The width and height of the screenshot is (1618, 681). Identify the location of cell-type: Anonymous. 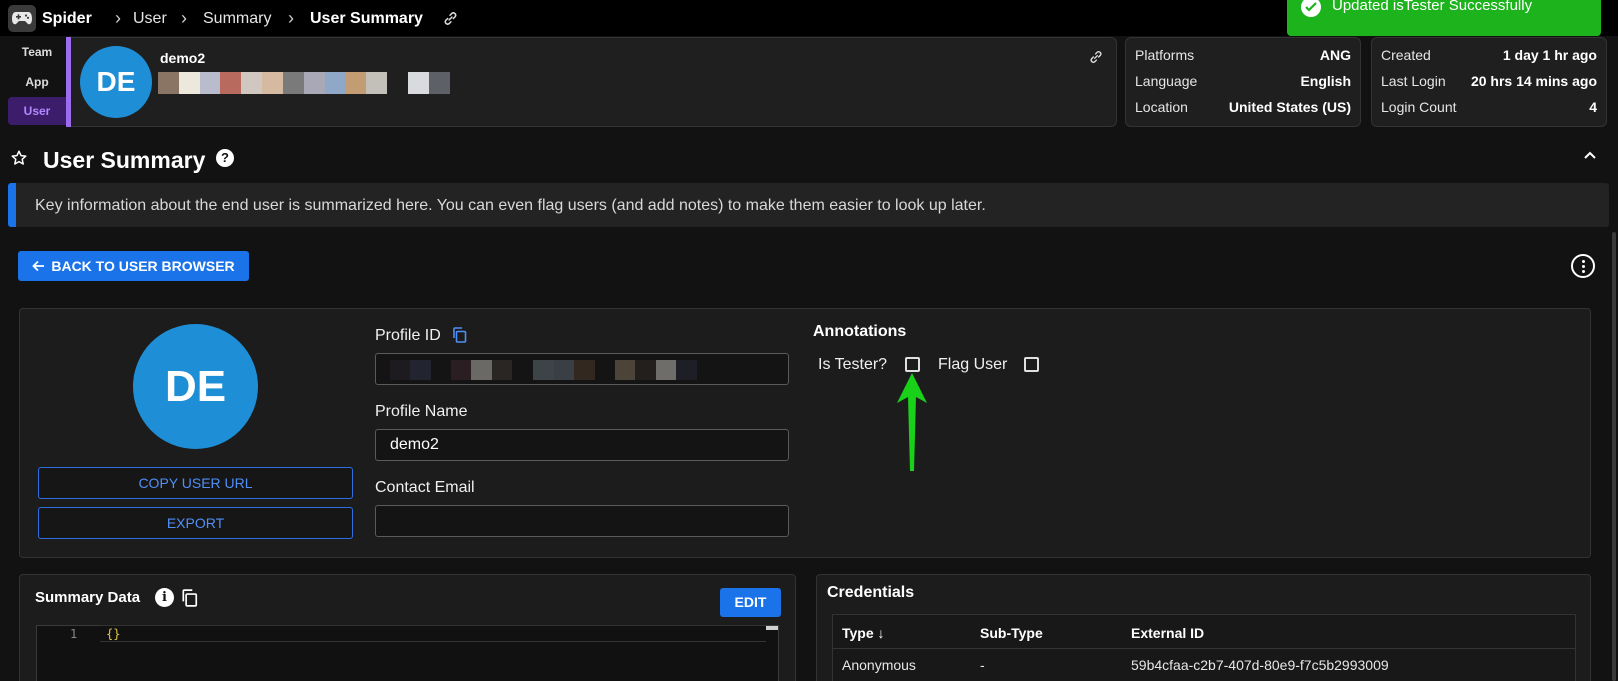
(879, 665).